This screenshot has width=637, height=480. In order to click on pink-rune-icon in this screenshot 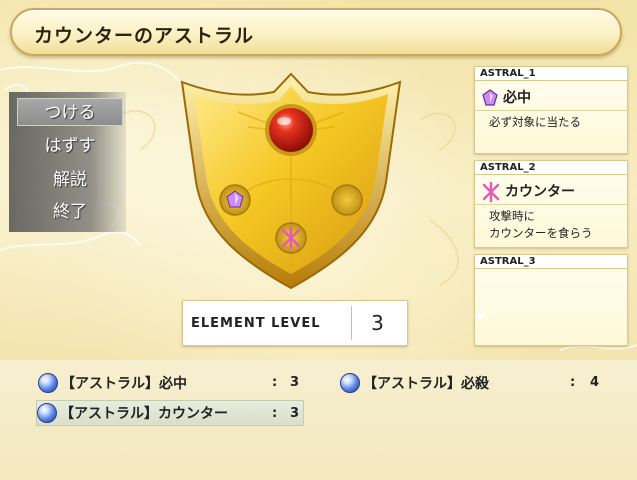, I will do `click(491, 192)`.